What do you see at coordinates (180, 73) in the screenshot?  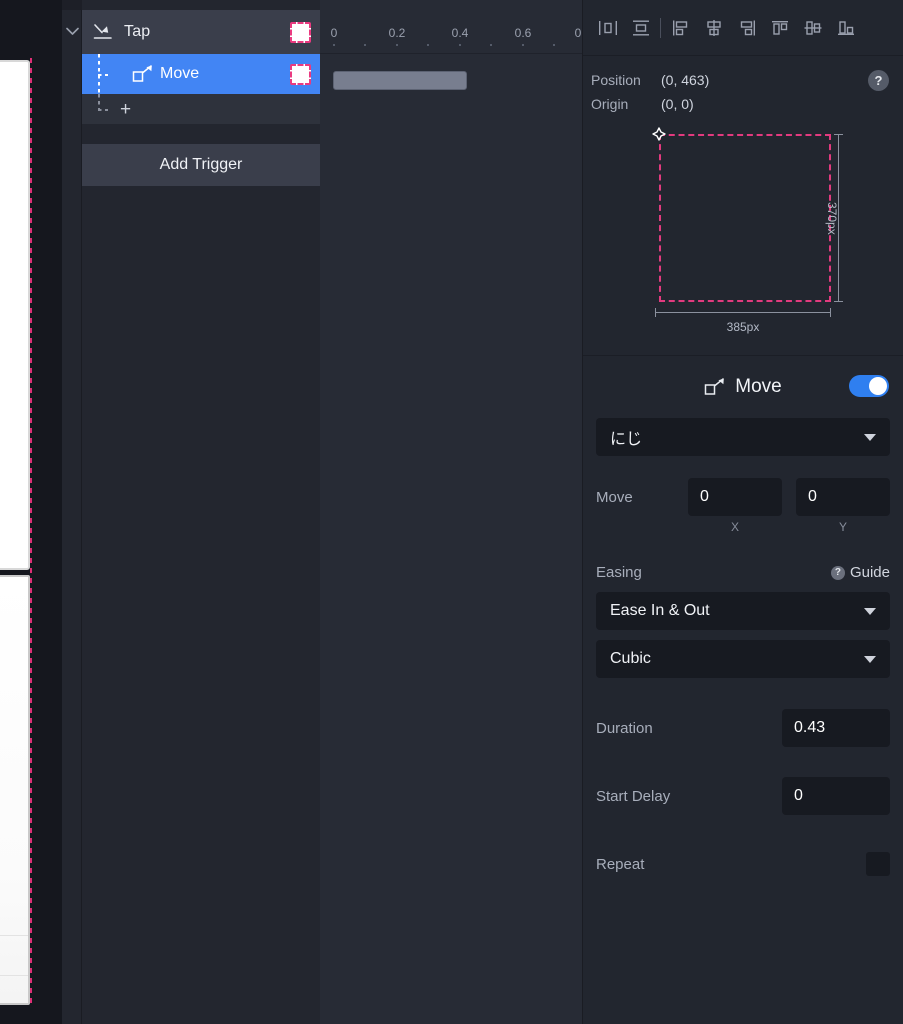 I see `response-label: Move` at bounding box center [180, 73].